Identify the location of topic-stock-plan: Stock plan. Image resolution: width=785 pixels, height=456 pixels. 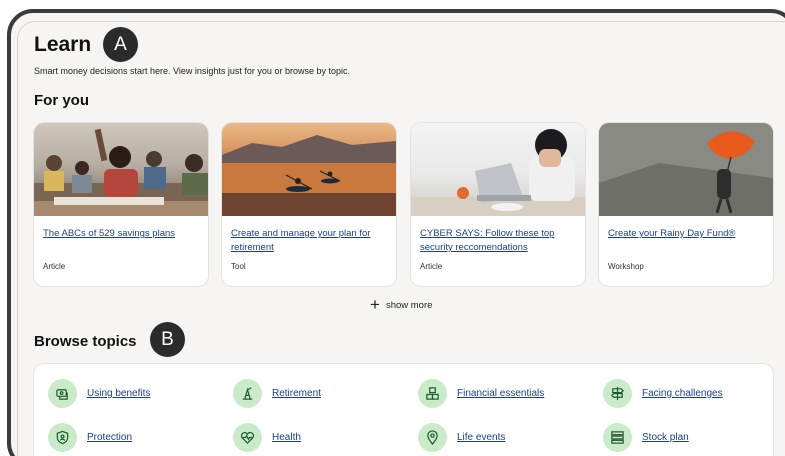
(646, 437).